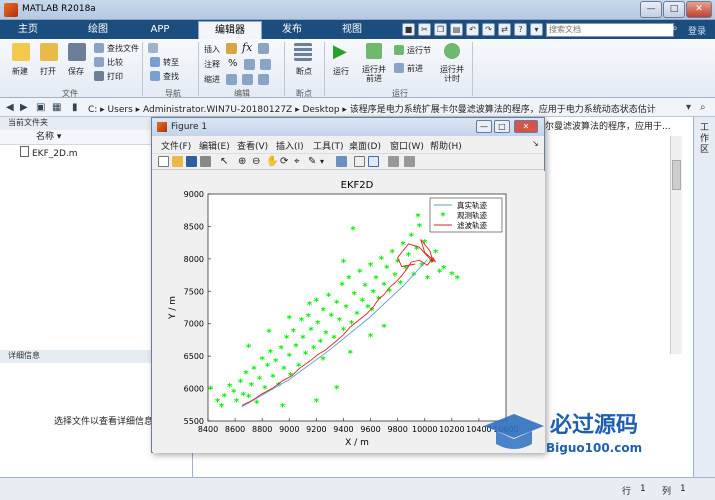 The image size is (715, 500). I want to click on wrap-comment-icon, so click(249, 64).